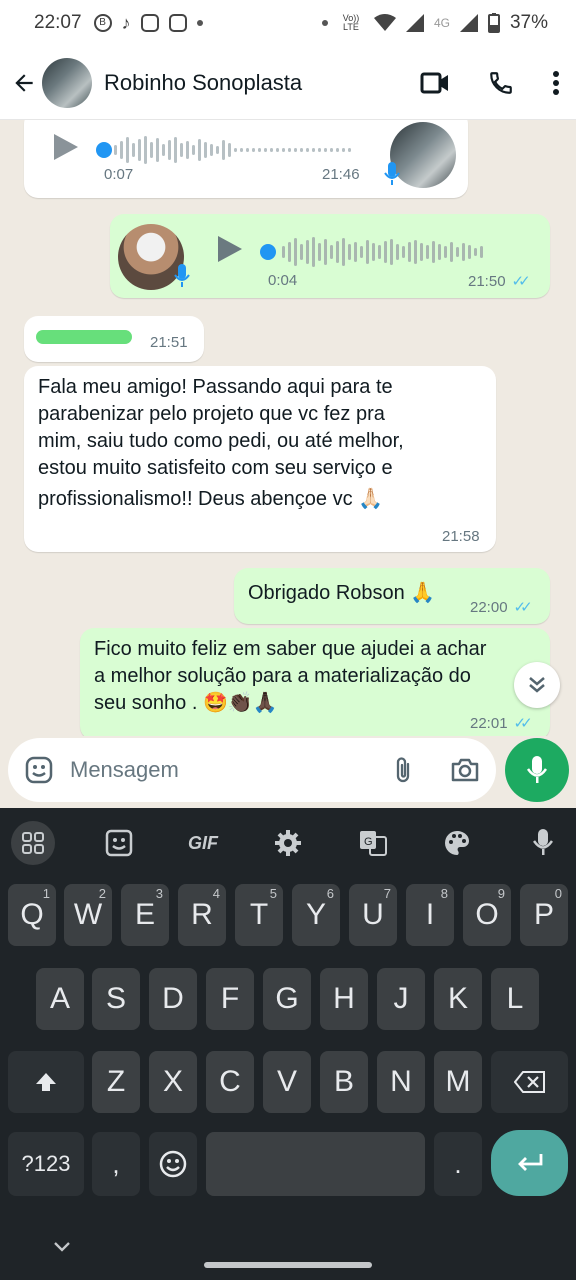  What do you see at coordinates (203, 83) in the screenshot?
I see `contact-name: Robinho Sonoplasta` at bounding box center [203, 83].